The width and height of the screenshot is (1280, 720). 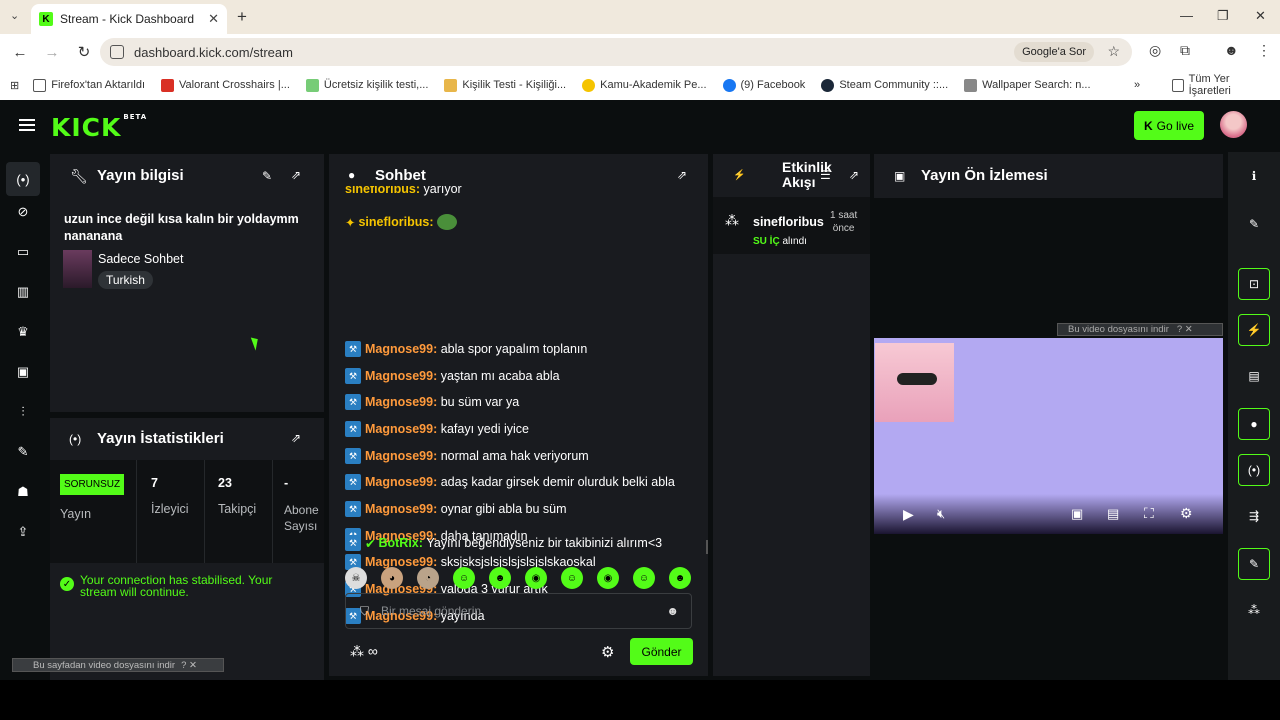 What do you see at coordinates (1254, 424) in the screenshot?
I see `chat-icon: ●` at bounding box center [1254, 424].